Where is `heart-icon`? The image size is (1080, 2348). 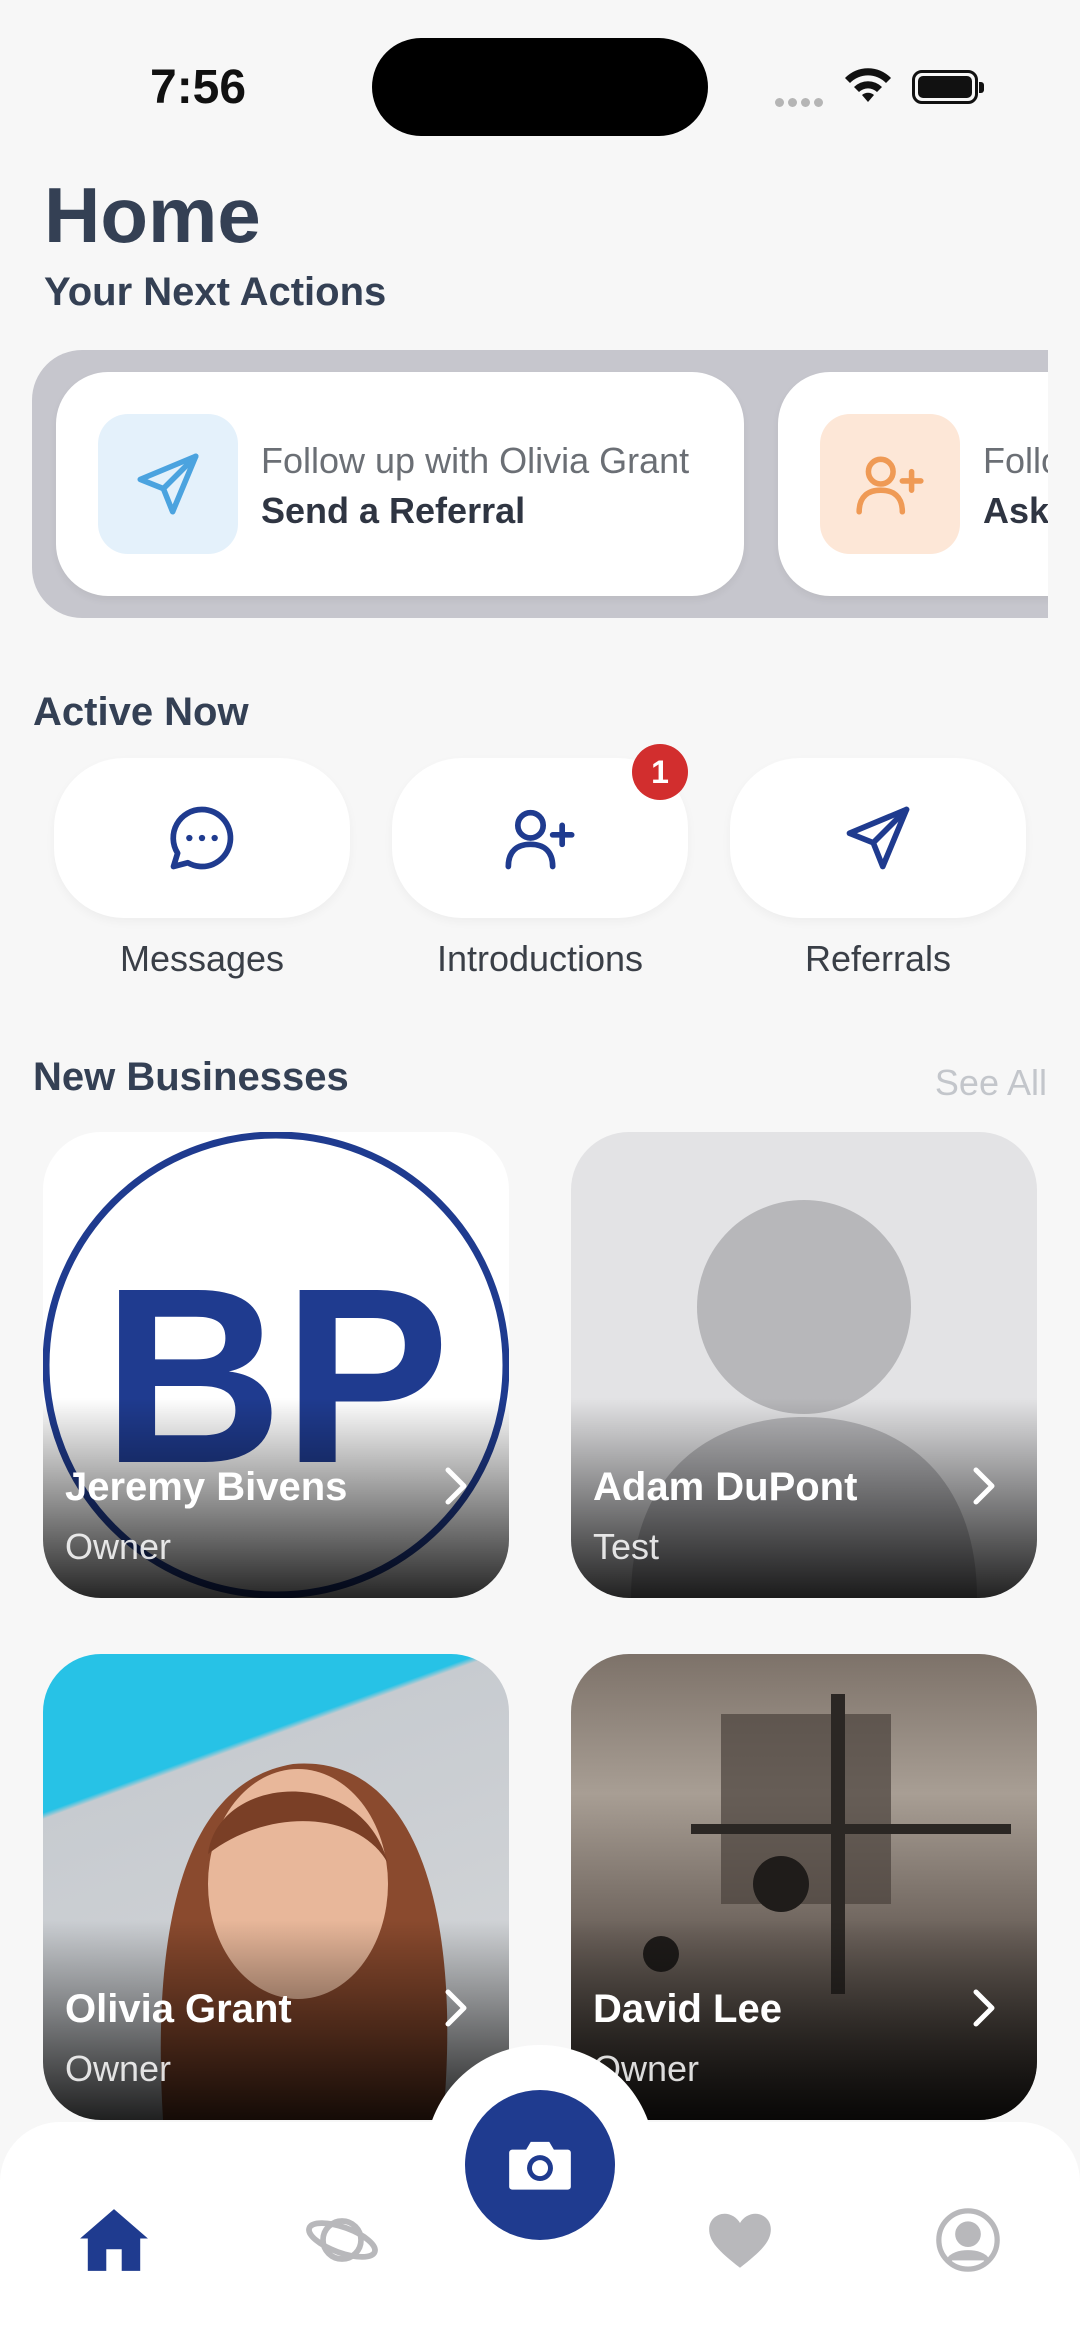
heart-icon is located at coordinates (740, 2240).